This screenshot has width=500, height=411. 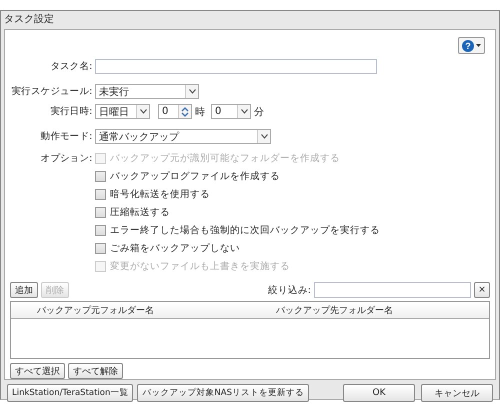 What do you see at coordinates (122, 111) in the screenshot?
I see `day-dropdown: 日曜日` at bounding box center [122, 111].